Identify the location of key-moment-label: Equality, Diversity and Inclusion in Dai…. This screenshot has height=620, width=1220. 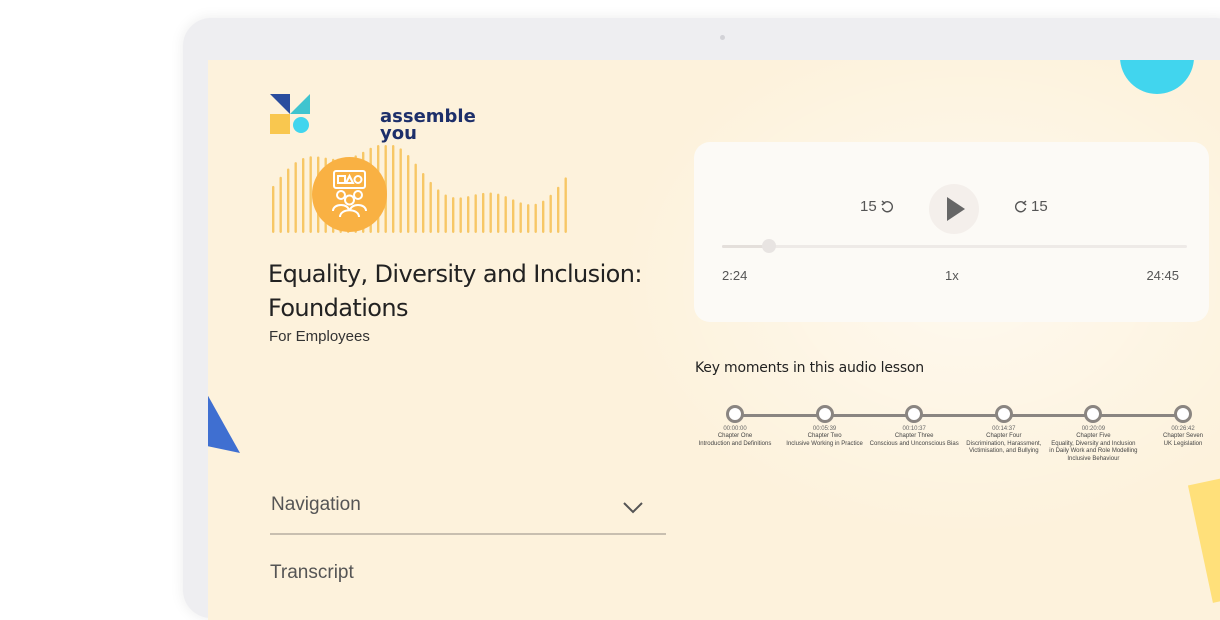
(1093, 451).